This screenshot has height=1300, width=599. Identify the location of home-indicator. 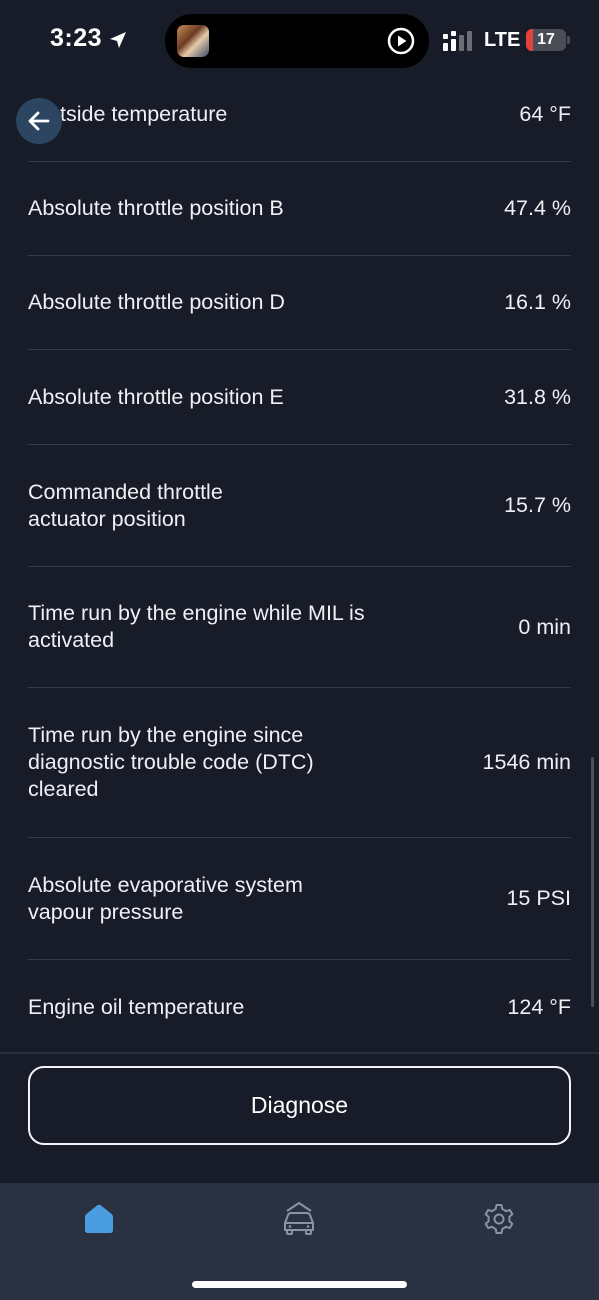
(299, 1284).